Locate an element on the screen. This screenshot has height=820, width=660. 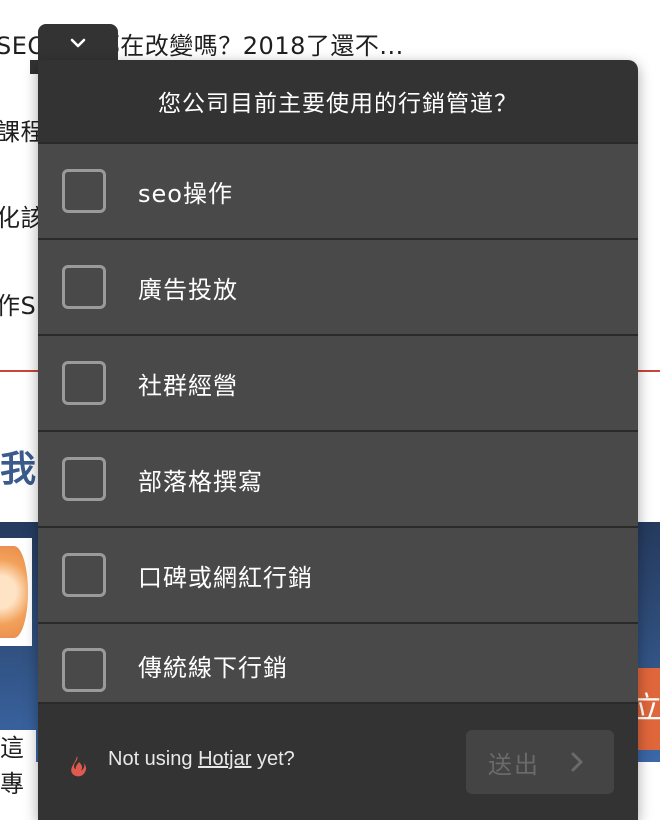
section-heading: 我 is located at coordinates (18, 469).